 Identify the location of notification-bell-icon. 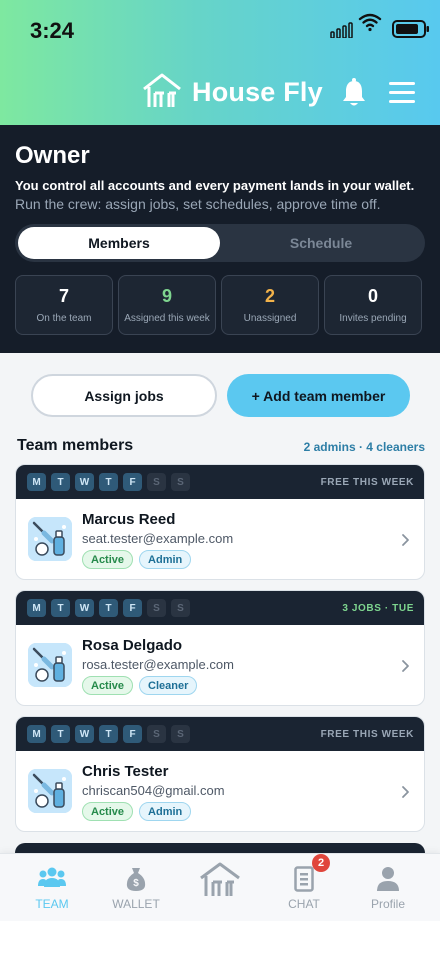
(354, 93).